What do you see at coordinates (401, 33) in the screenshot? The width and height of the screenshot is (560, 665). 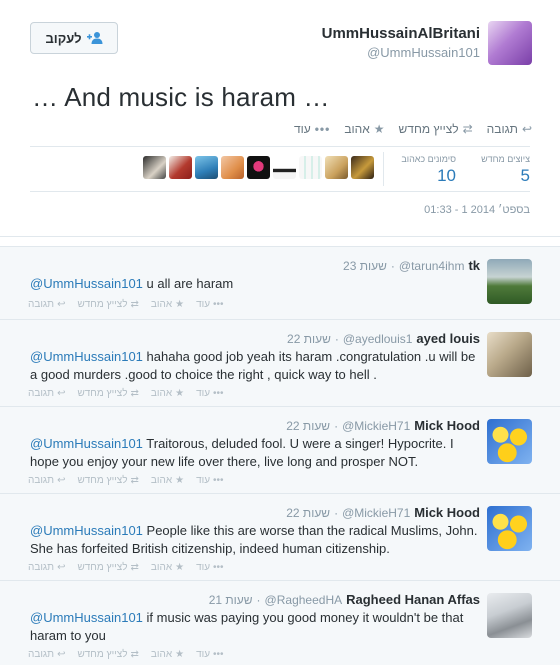 I see `author-display-name: UmmHussainAlBritani` at bounding box center [401, 33].